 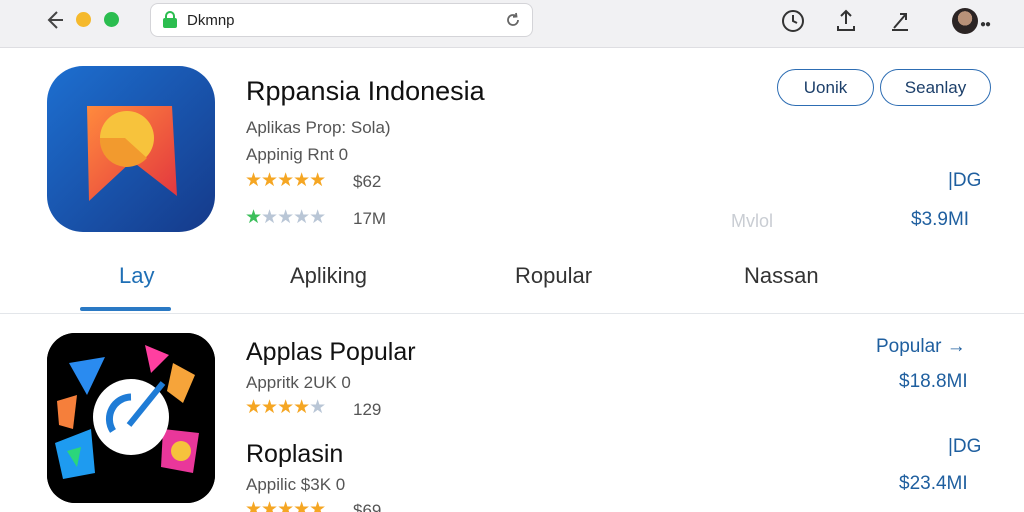 What do you see at coordinates (111, 19) in the screenshot?
I see `window-zoom-dot` at bounding box center [111, 19].